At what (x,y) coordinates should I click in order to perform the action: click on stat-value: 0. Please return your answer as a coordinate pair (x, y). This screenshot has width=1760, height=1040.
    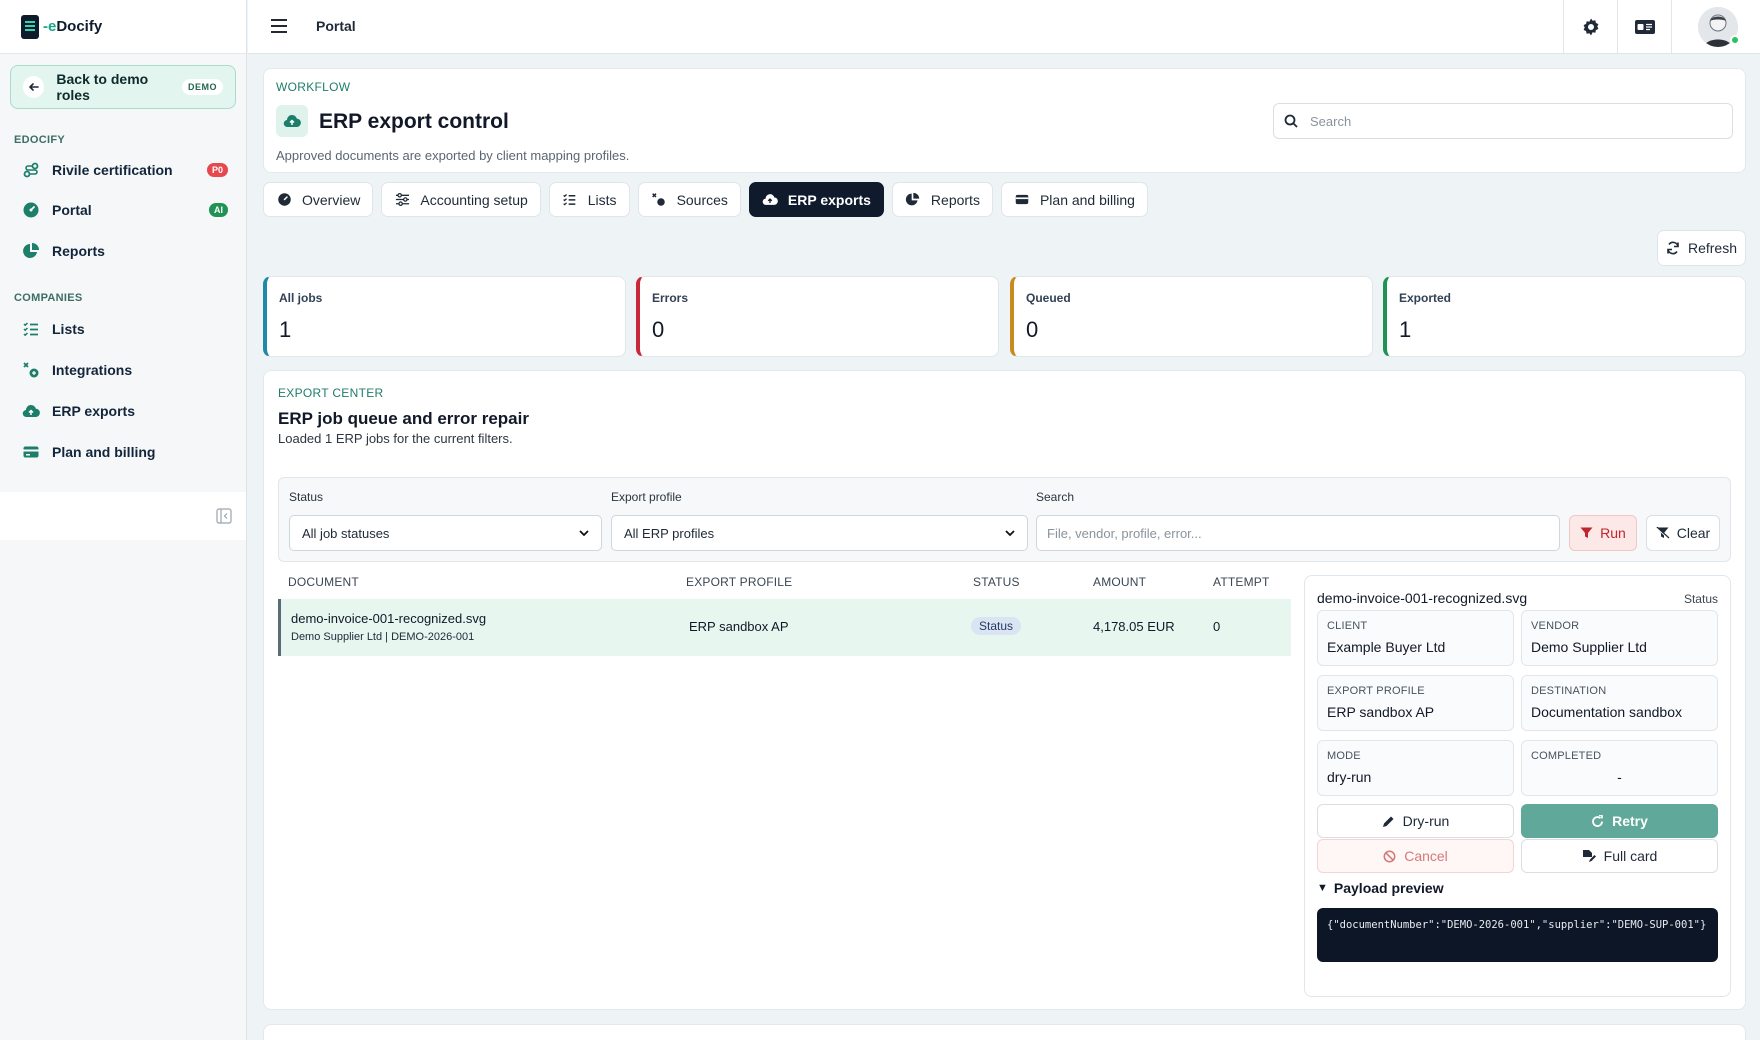
    Looking at the image, I should click on (658, 329).